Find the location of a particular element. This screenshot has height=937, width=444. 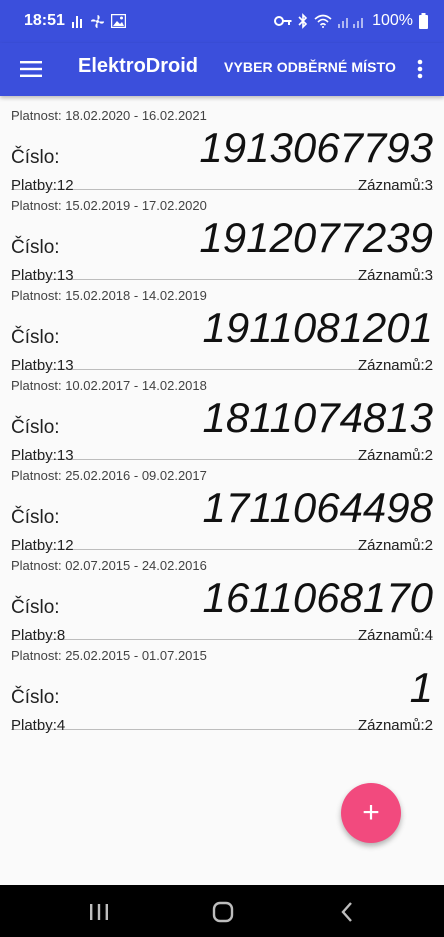

cell-signal-icon is located at coordinates (351, 23).